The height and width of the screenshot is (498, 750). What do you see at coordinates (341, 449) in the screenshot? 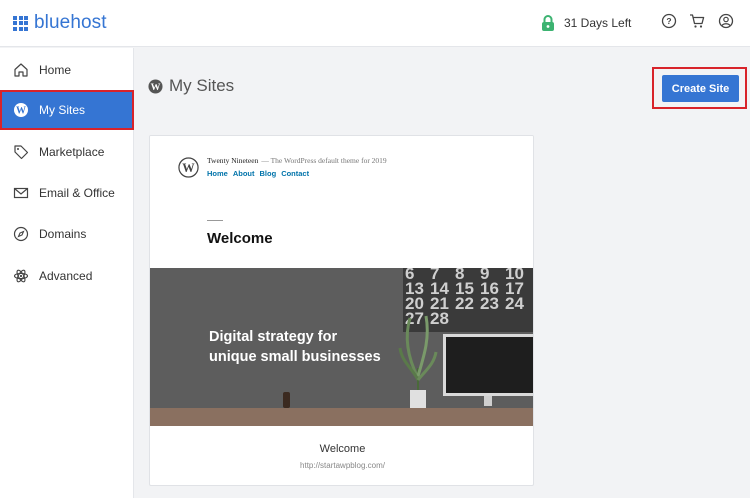
I see `site-card-title: Welcome` at bounding box center [341, 449].